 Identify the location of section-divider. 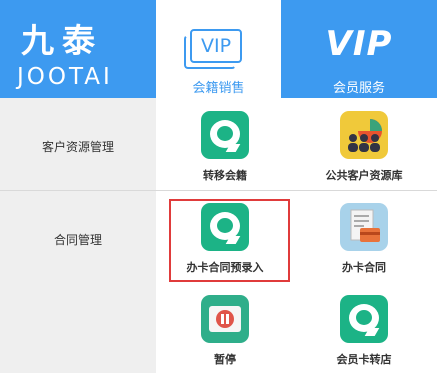
(218, 190).